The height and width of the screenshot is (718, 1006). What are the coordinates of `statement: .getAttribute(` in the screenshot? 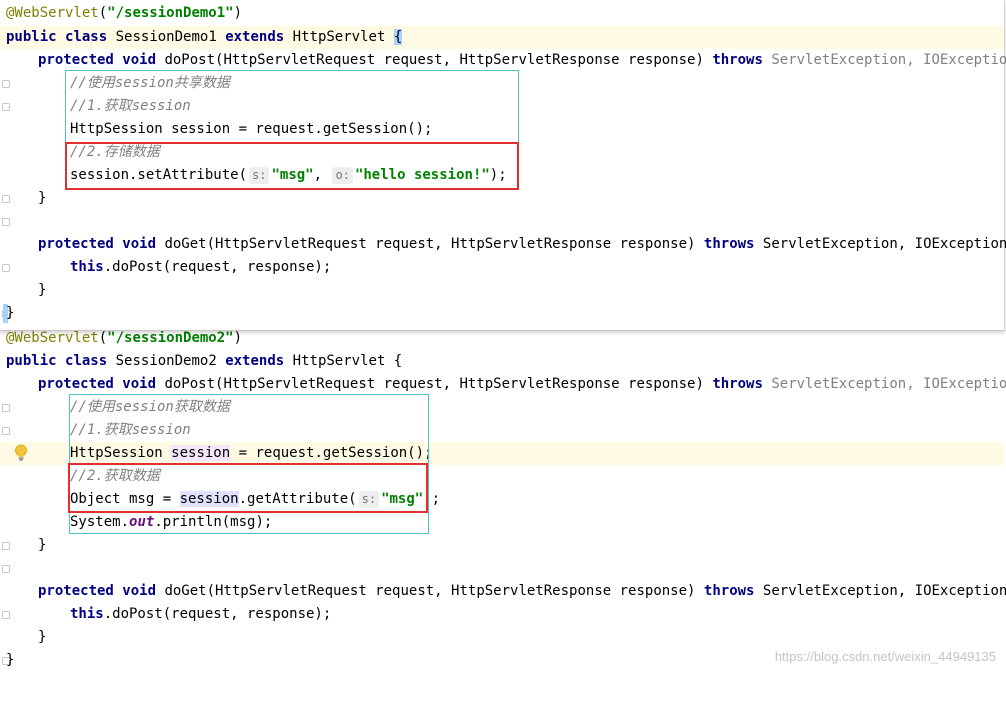 It's located at (297, 499).